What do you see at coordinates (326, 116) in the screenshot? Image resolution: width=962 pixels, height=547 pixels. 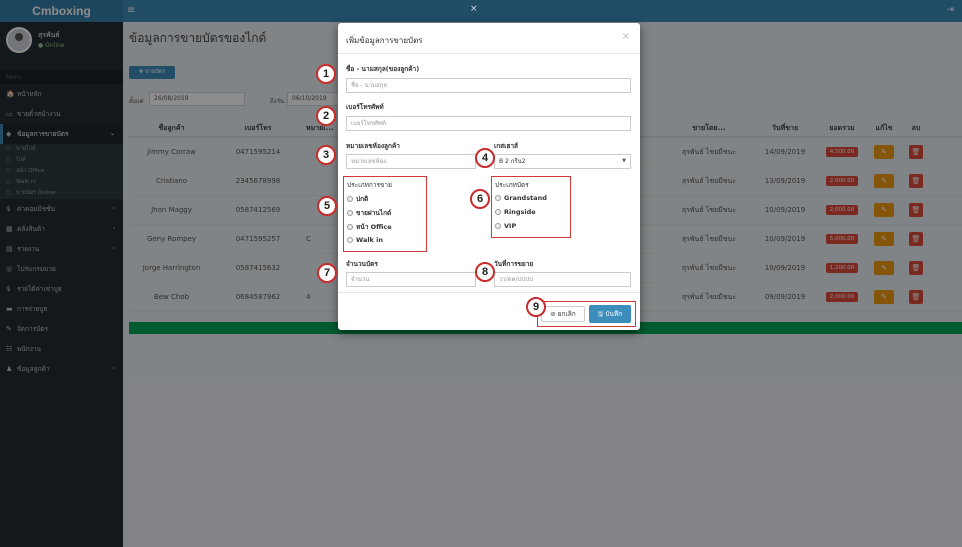 I see `annotation-marker-2: 2` at bounding box center [326, 116].